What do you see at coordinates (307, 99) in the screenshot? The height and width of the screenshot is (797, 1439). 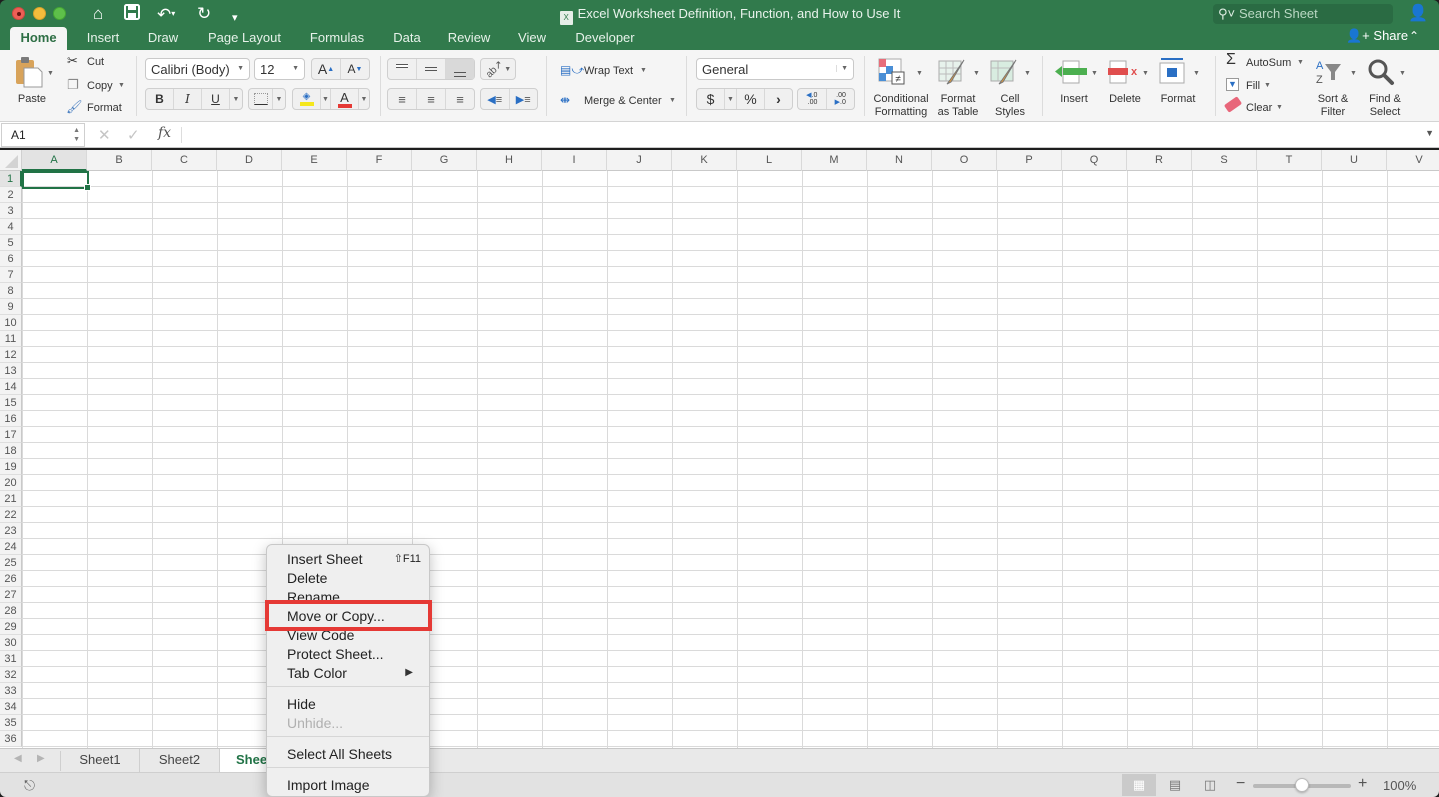 I see `fill-color-button: ◈` at bounding box center [307, 99].